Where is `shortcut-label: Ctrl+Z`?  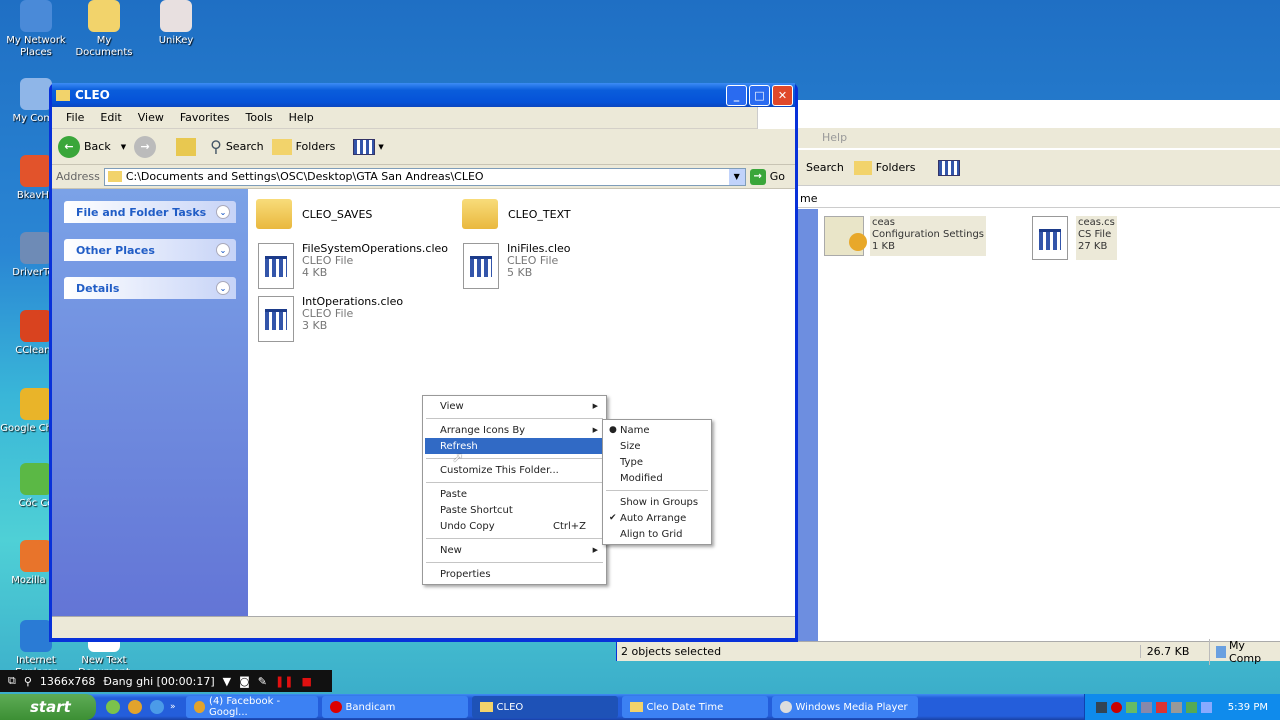
shortcut-label: Ctrl+Z is located at coordinates (569, 526).